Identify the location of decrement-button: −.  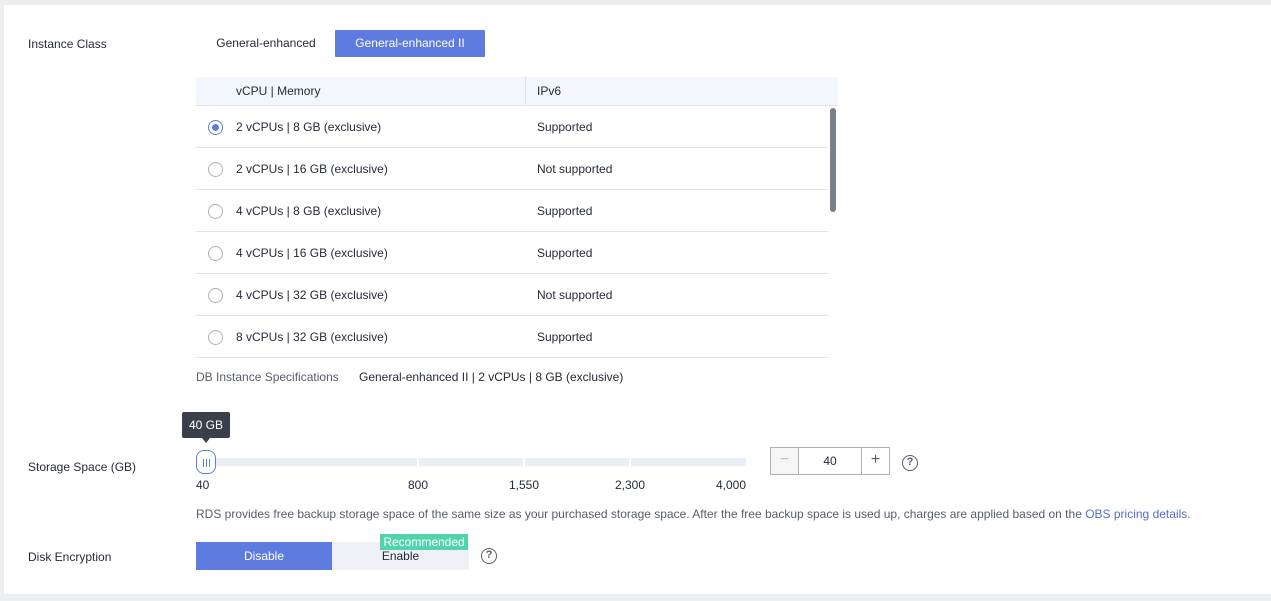
(785, 461).